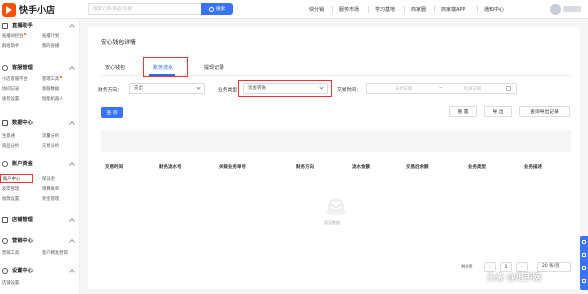 Image resolution: width=588 pixels, height=294 pixels. What do you see at coordinates (584, 263) in the screenshot?
I see `floating-toolbar` at bounding box center [584, 263].